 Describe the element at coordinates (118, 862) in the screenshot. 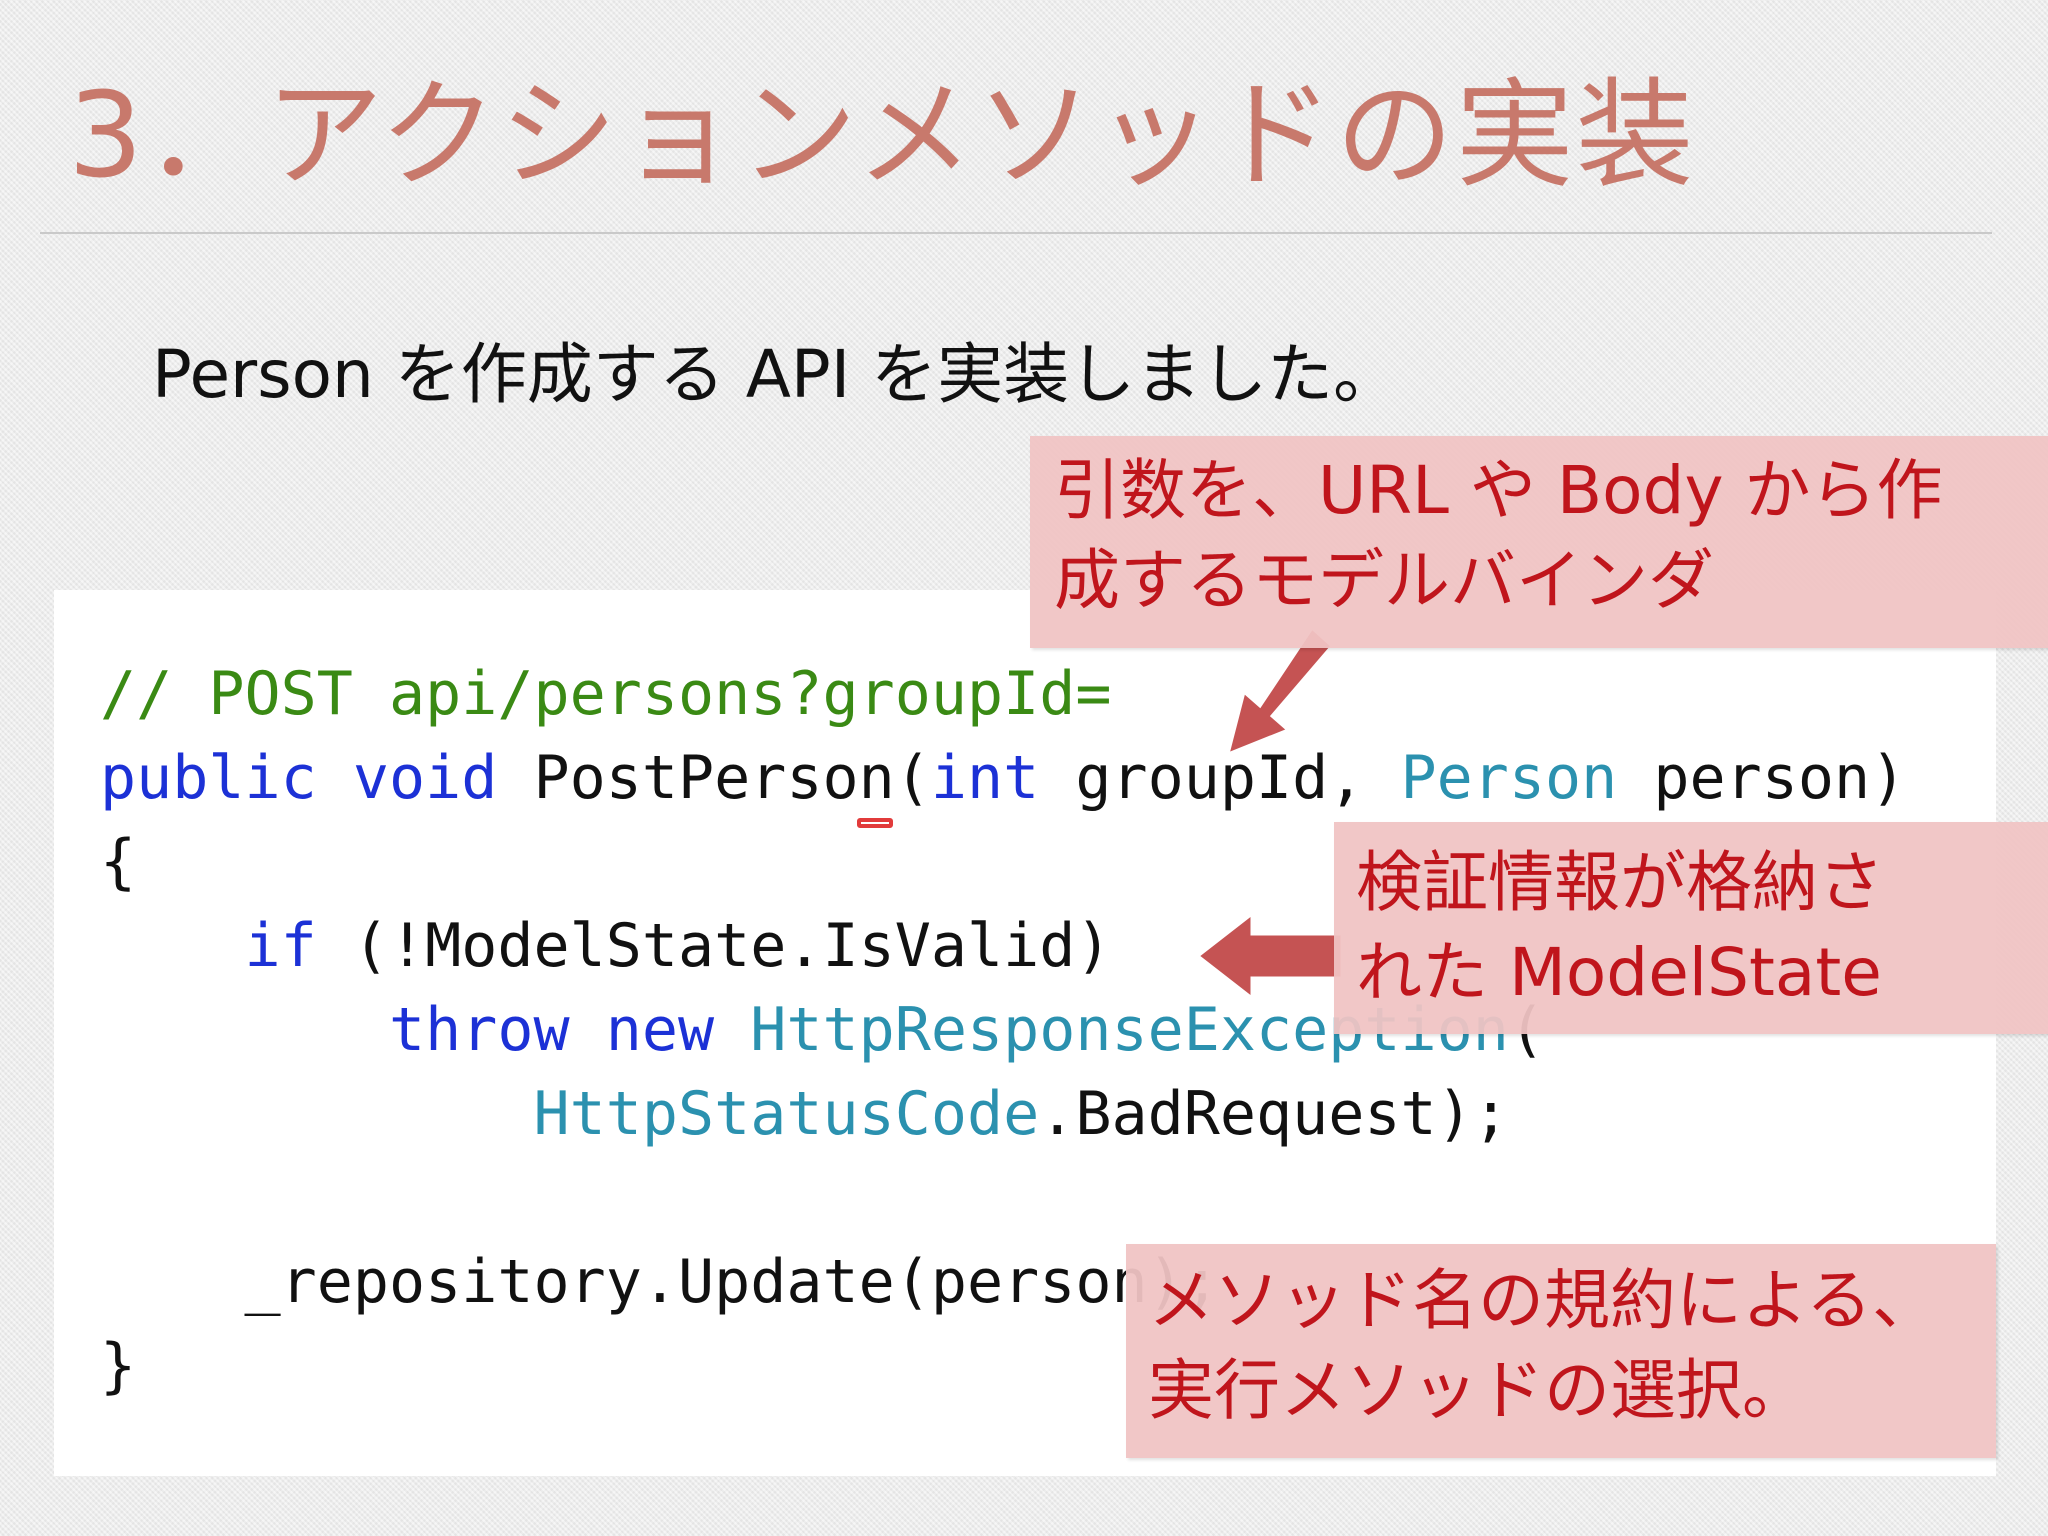

I see `code-token: {` at that location.